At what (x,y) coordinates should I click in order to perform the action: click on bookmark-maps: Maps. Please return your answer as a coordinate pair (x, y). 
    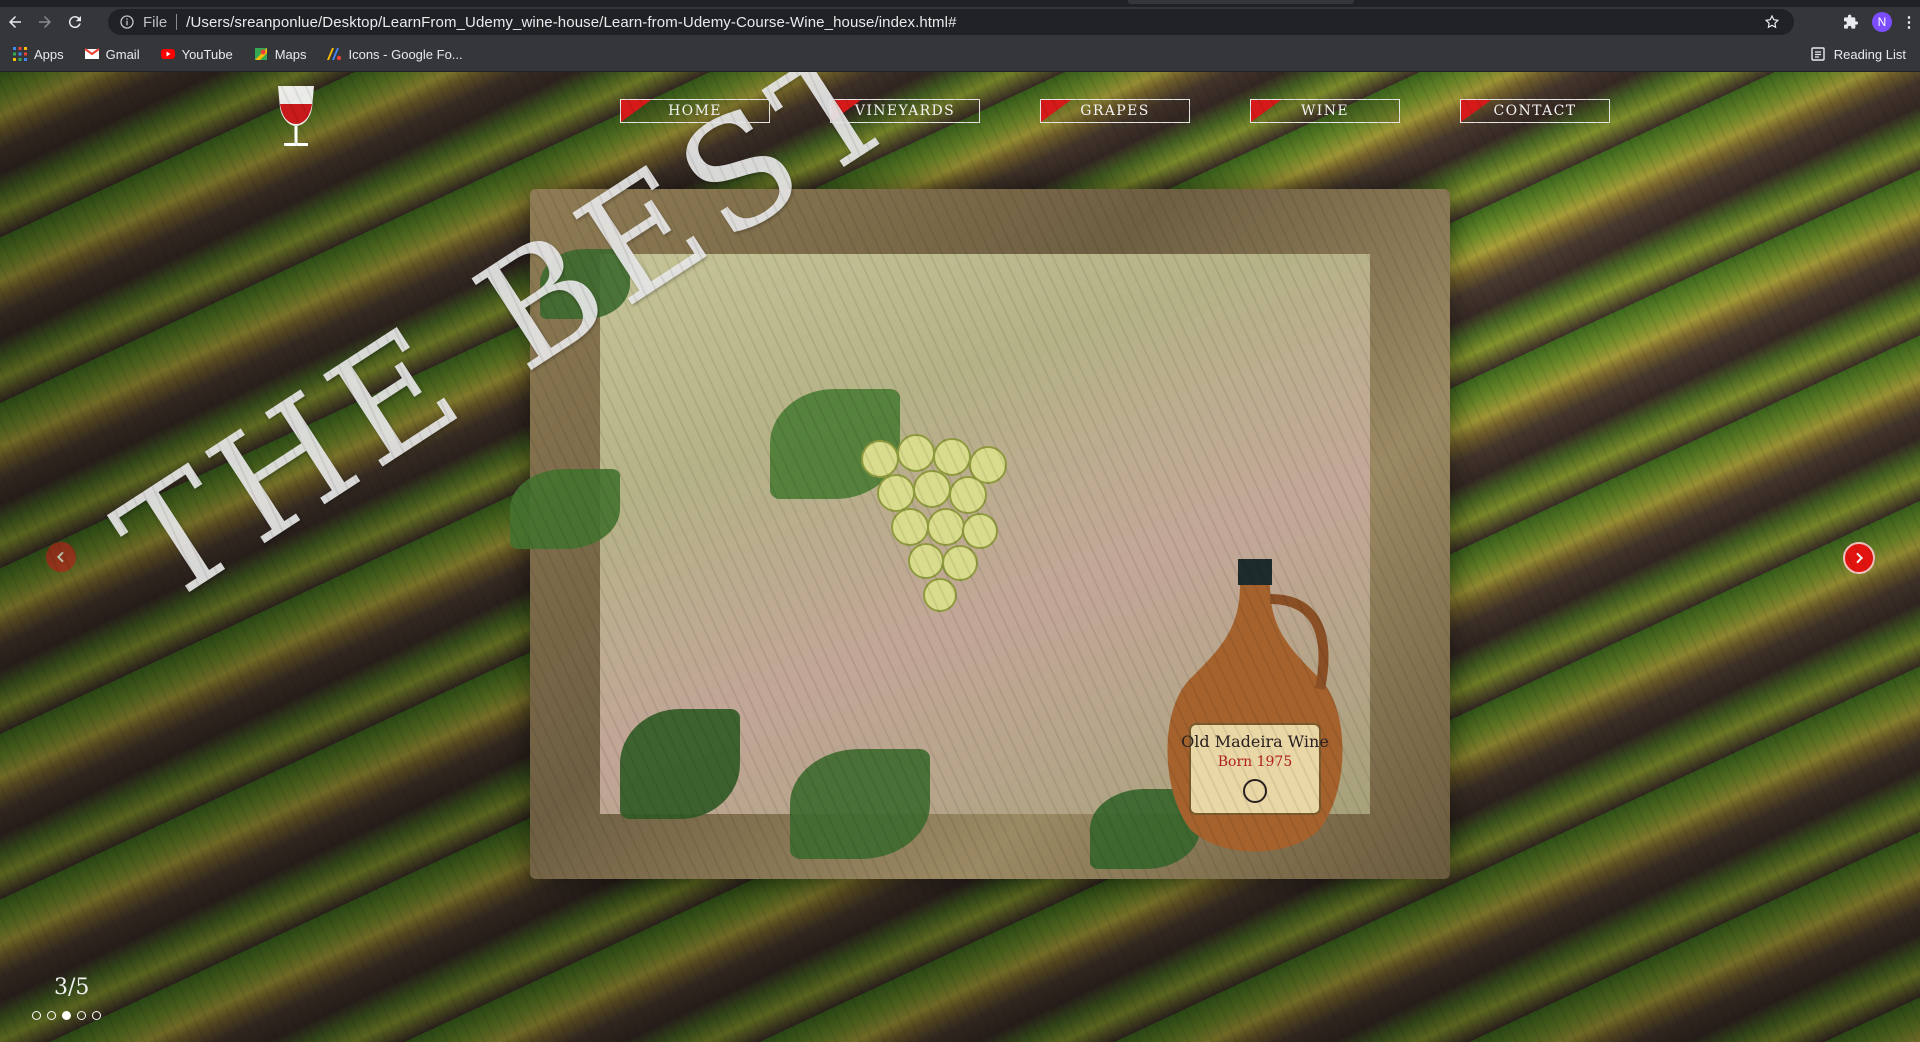
    Looking at the image, I should click on (281, 54).